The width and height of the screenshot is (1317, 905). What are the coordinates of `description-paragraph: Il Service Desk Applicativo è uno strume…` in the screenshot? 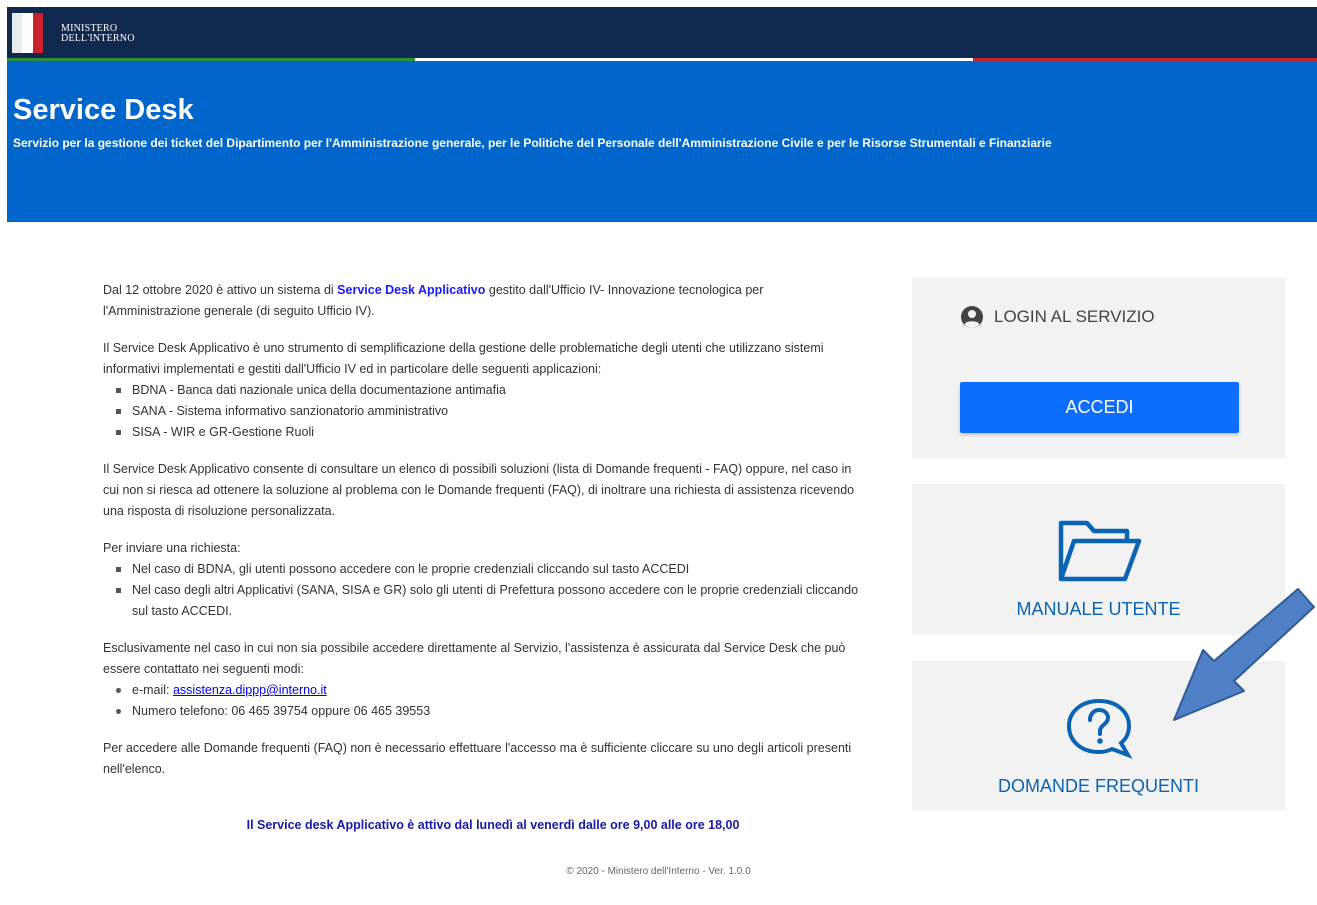 It's located at (463, 358).